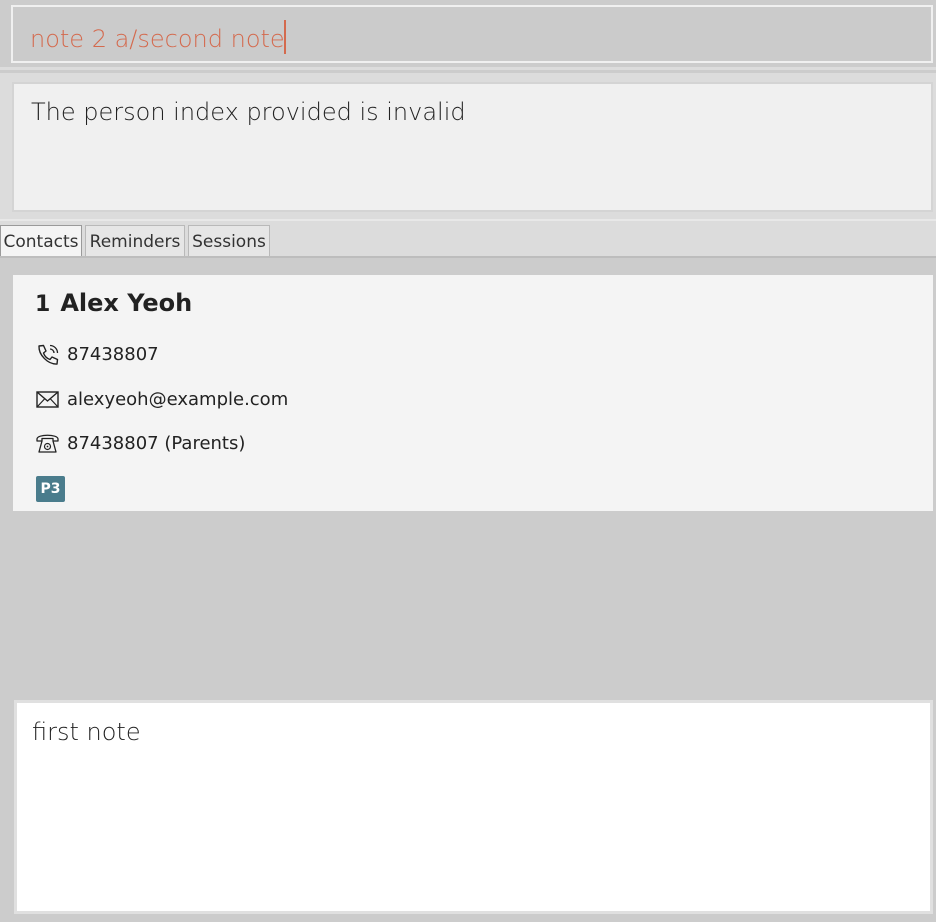 The width and height of the screenshot is (936, 922). Describe the element at coordinates (126, 303) in the screenshot. I see `person-name: Alex Yeoh` at that location.